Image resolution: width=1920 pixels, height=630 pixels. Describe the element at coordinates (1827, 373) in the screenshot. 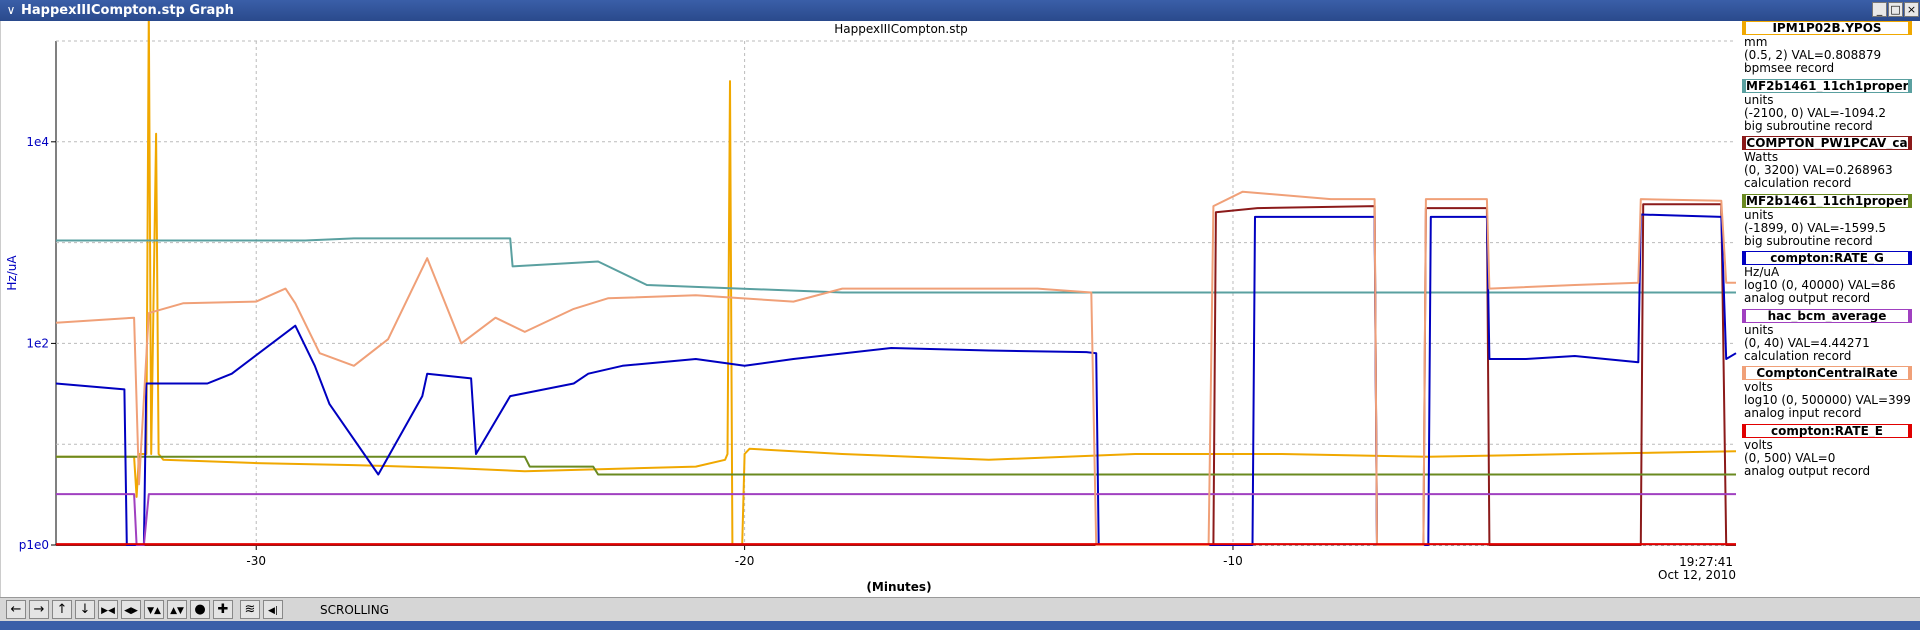

I see `legend-series-name: ComptonCentralRate` at that location.